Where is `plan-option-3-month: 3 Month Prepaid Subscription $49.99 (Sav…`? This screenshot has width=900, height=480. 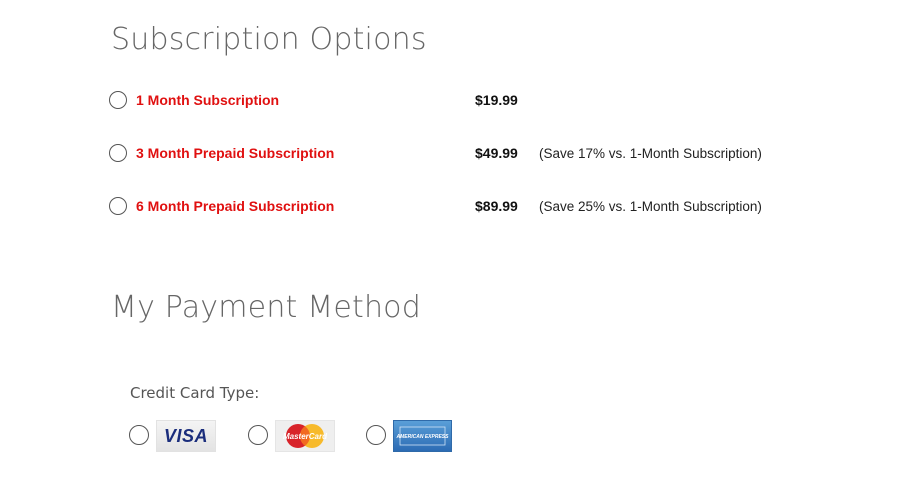 plan-option-3-month: 3 Month Prepaid Subscription $49.99 (Sav… is located at coordinates (459, 155).